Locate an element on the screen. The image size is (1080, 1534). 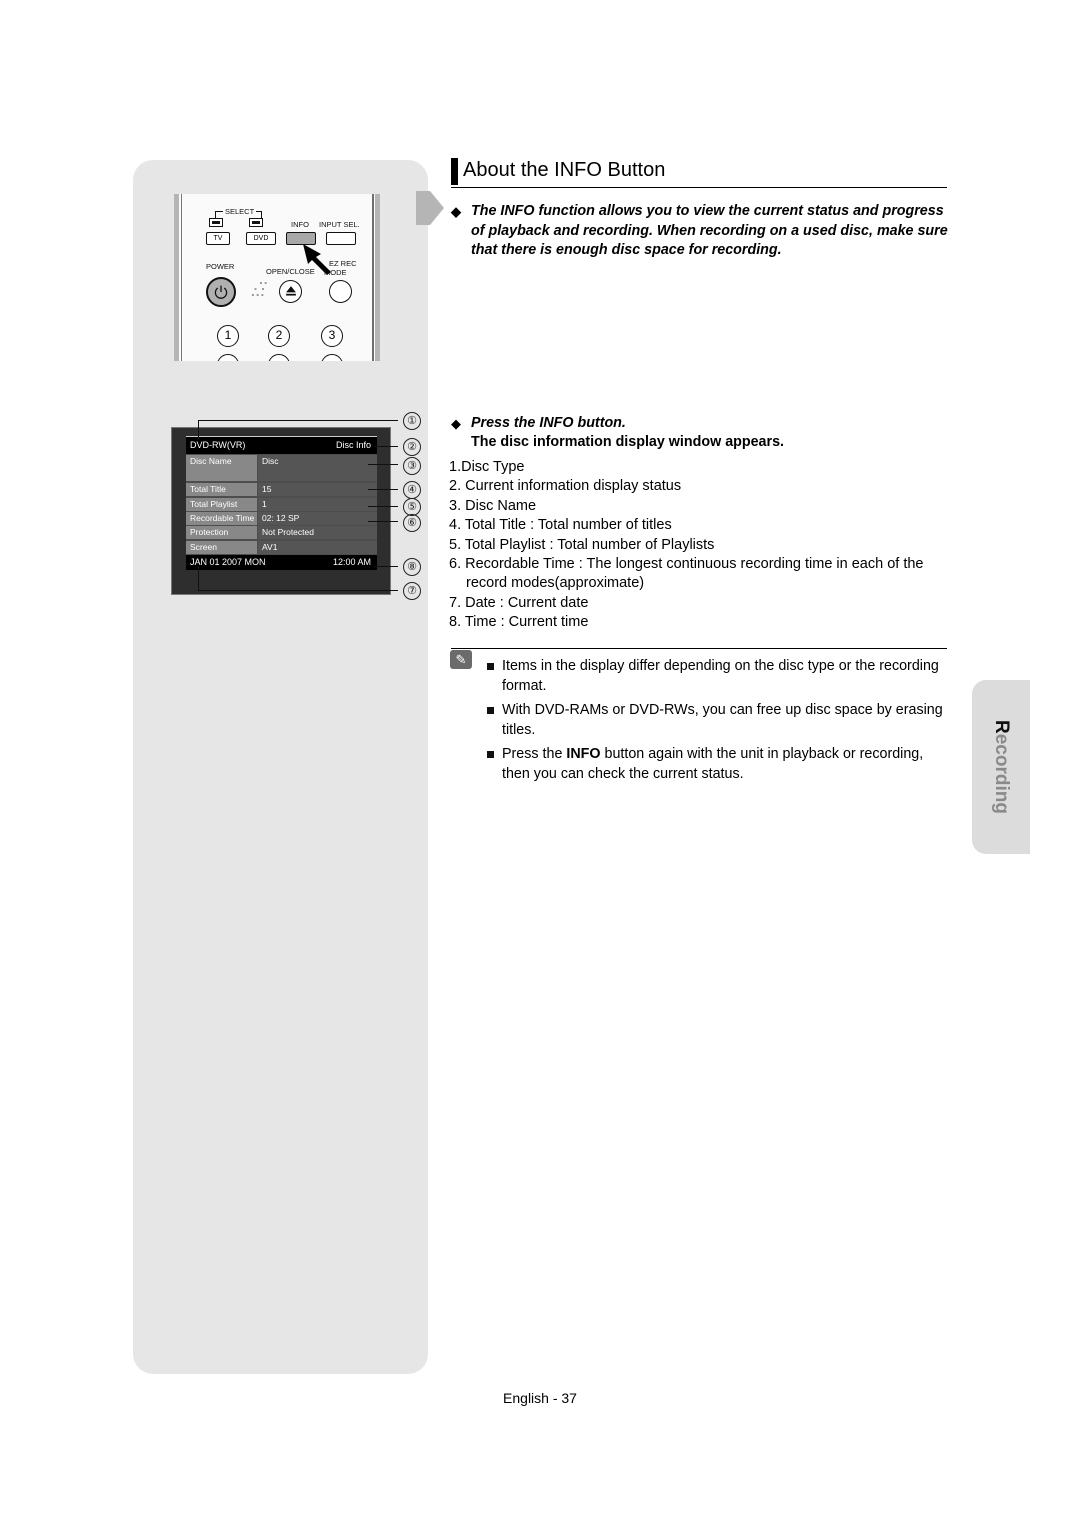
note-divider is located at coordinates (699, 648).